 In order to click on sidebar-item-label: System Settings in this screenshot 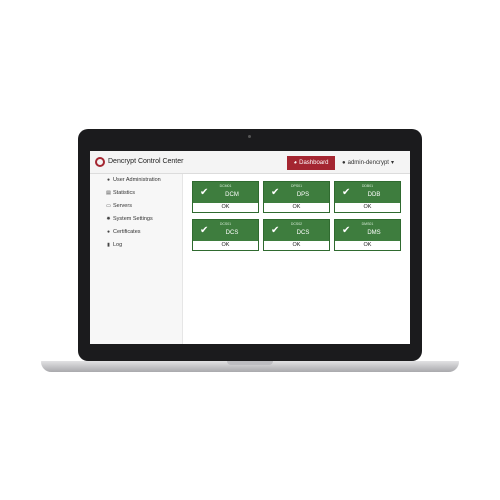, I will do `click(133, 219)`.